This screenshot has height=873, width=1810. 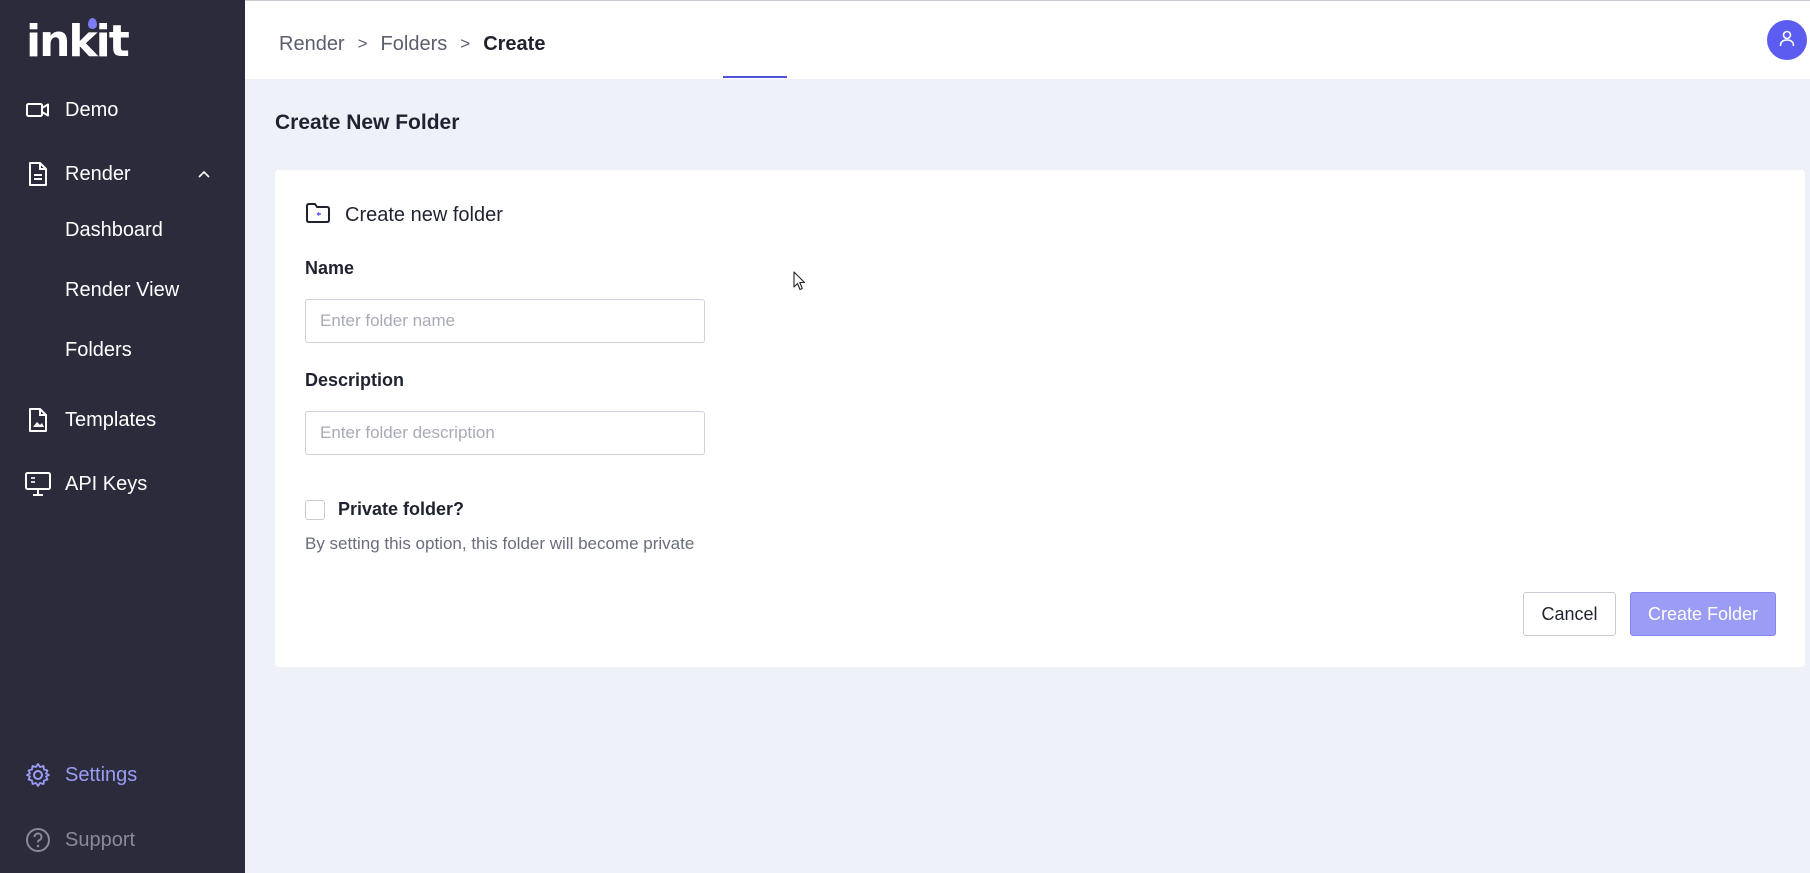 I want to click on sidebar-item-demo: Demo, so click(x=122, y=110).